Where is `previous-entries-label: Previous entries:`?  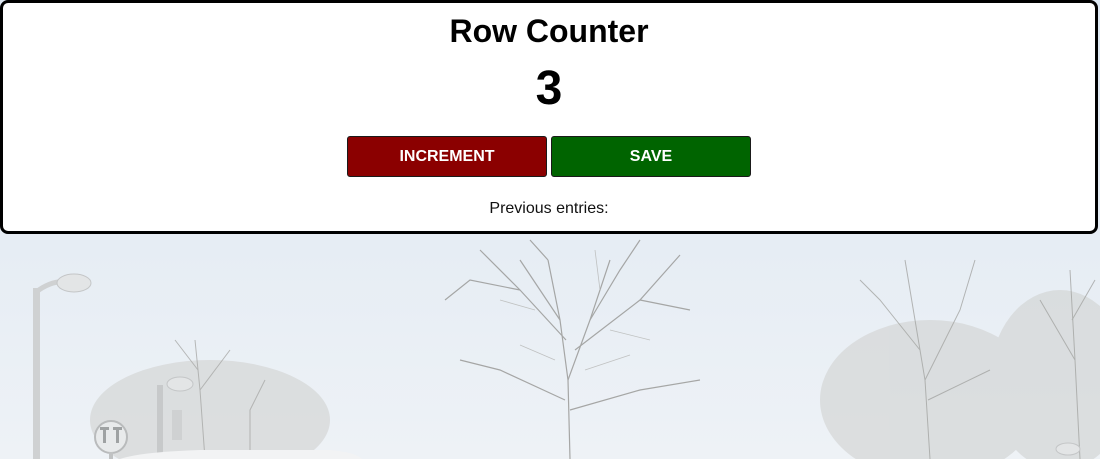
previous-entries-label: Previous entries: is located at coordinates (549, 208).